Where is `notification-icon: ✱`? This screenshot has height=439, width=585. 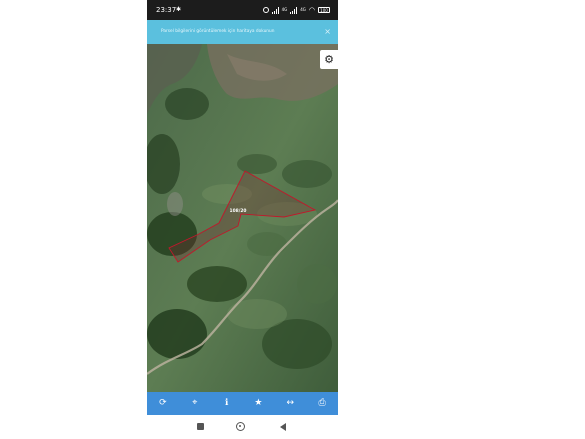
notification-icon: ✱ is located at coordinates (179, 9).